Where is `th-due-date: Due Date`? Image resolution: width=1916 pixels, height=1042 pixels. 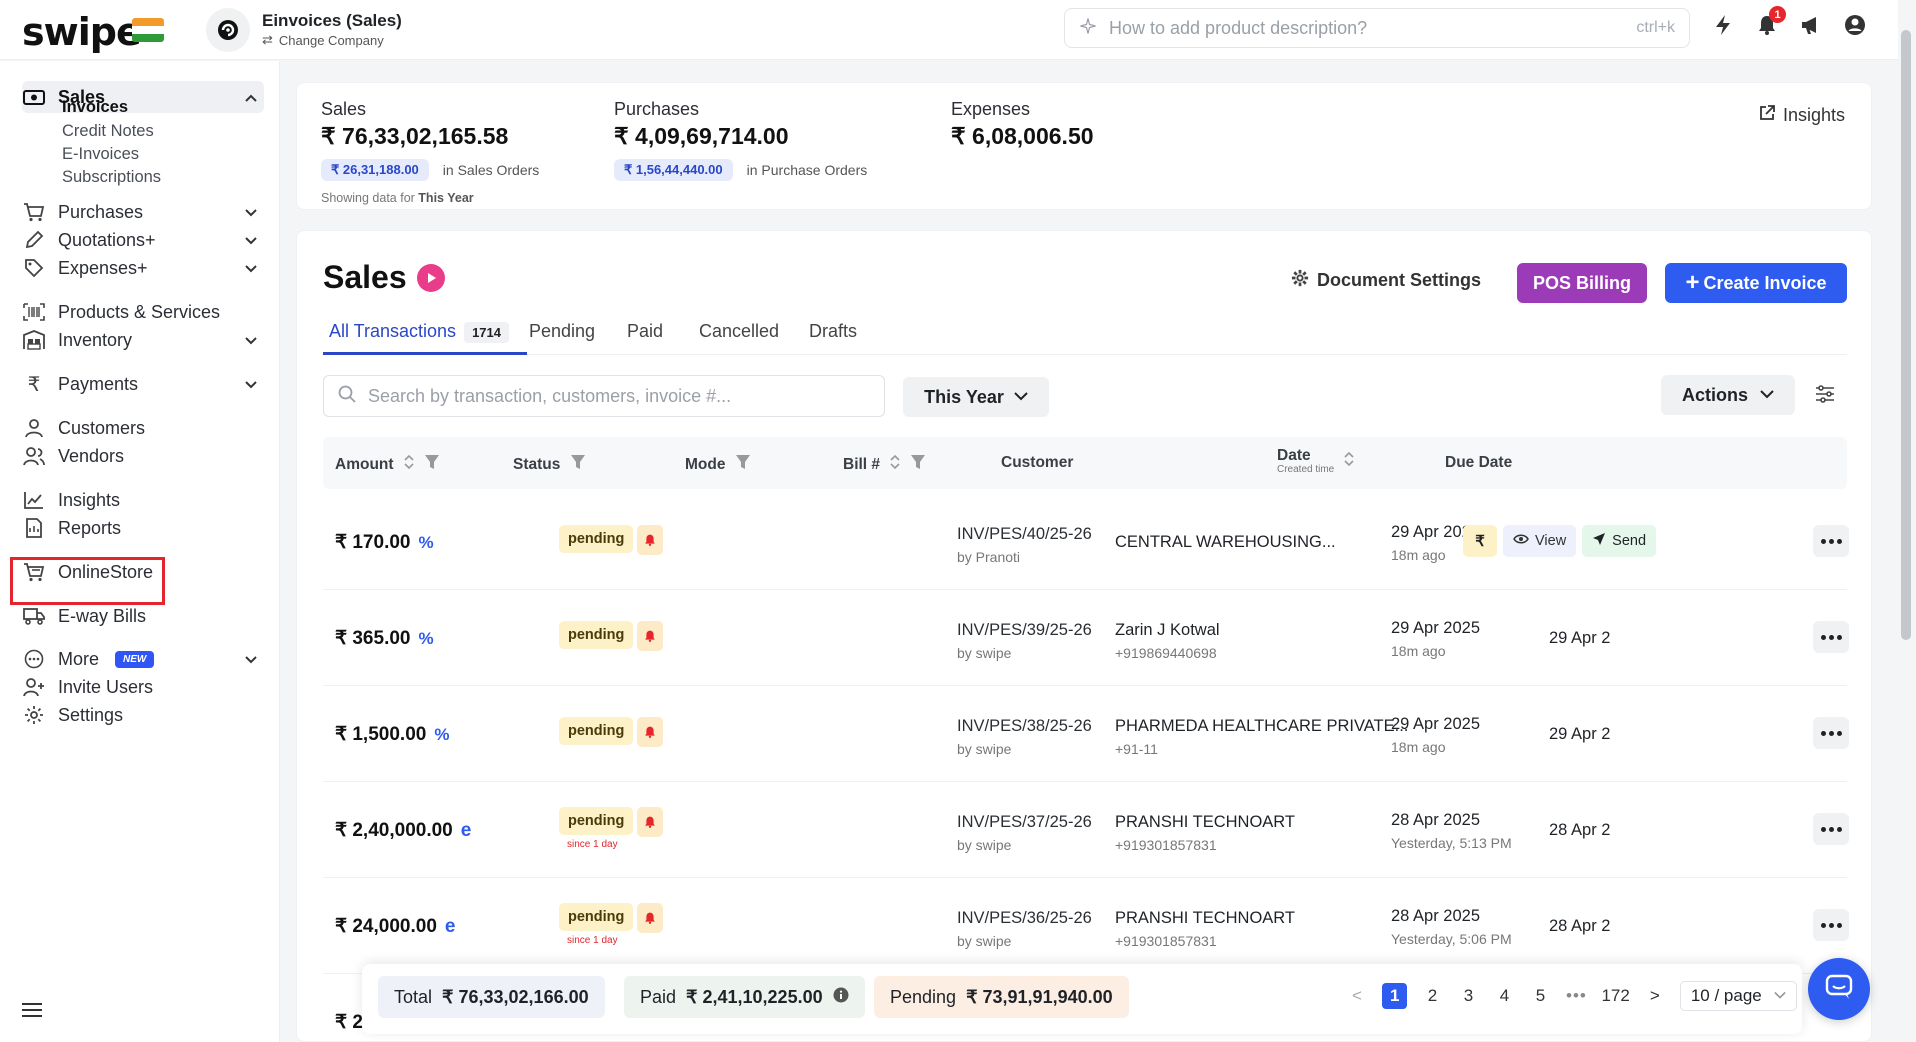
th-due-date: Due Date is located at coordinates (1478, 463).